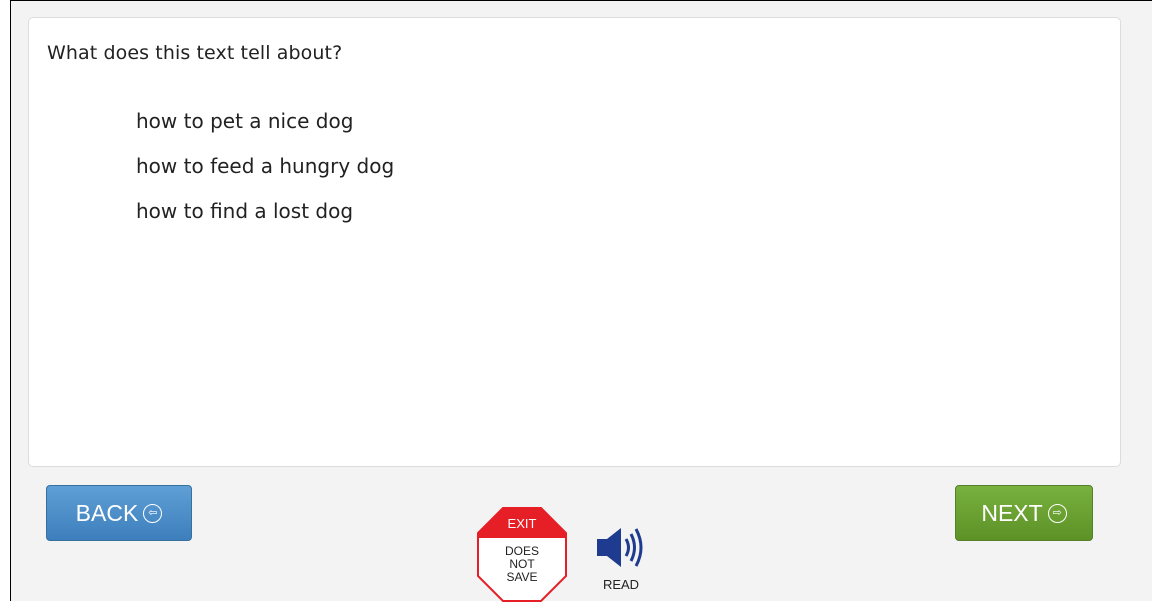 The height and width of the screenshot is (602, 1152). Describe the element at coordinates (265, 218) in the screenshot. I see `answer-option-3: how to find a lost dog` at that location.